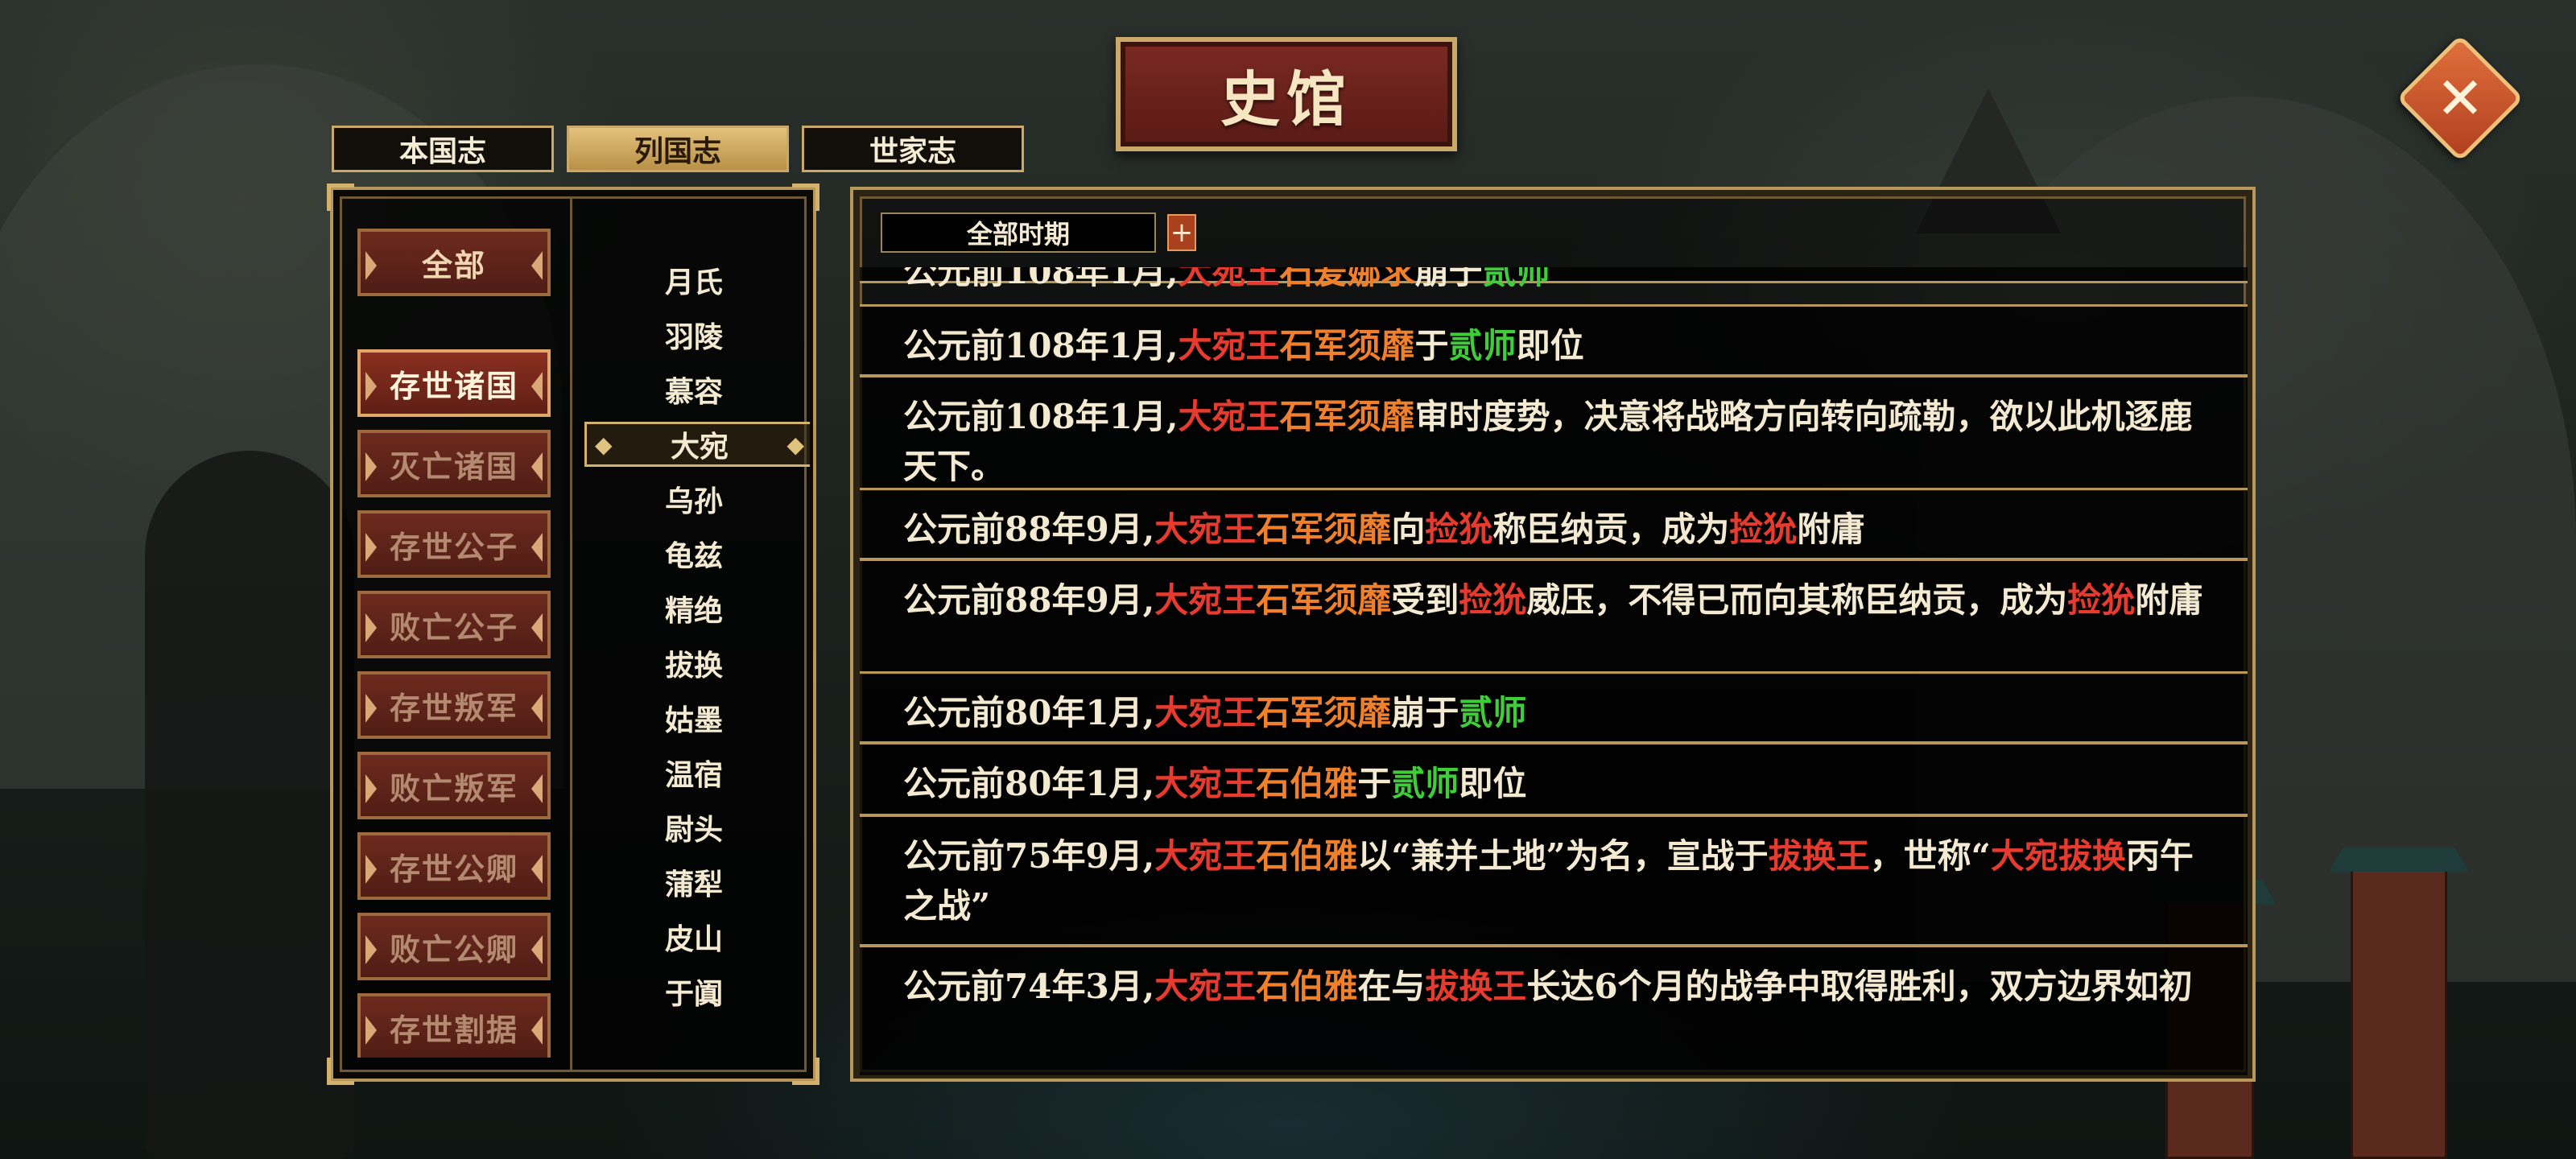 The height and width of the screenshot is (1159, 2576). I want to click on record-segment: ，世称“, so click(1930, 856).